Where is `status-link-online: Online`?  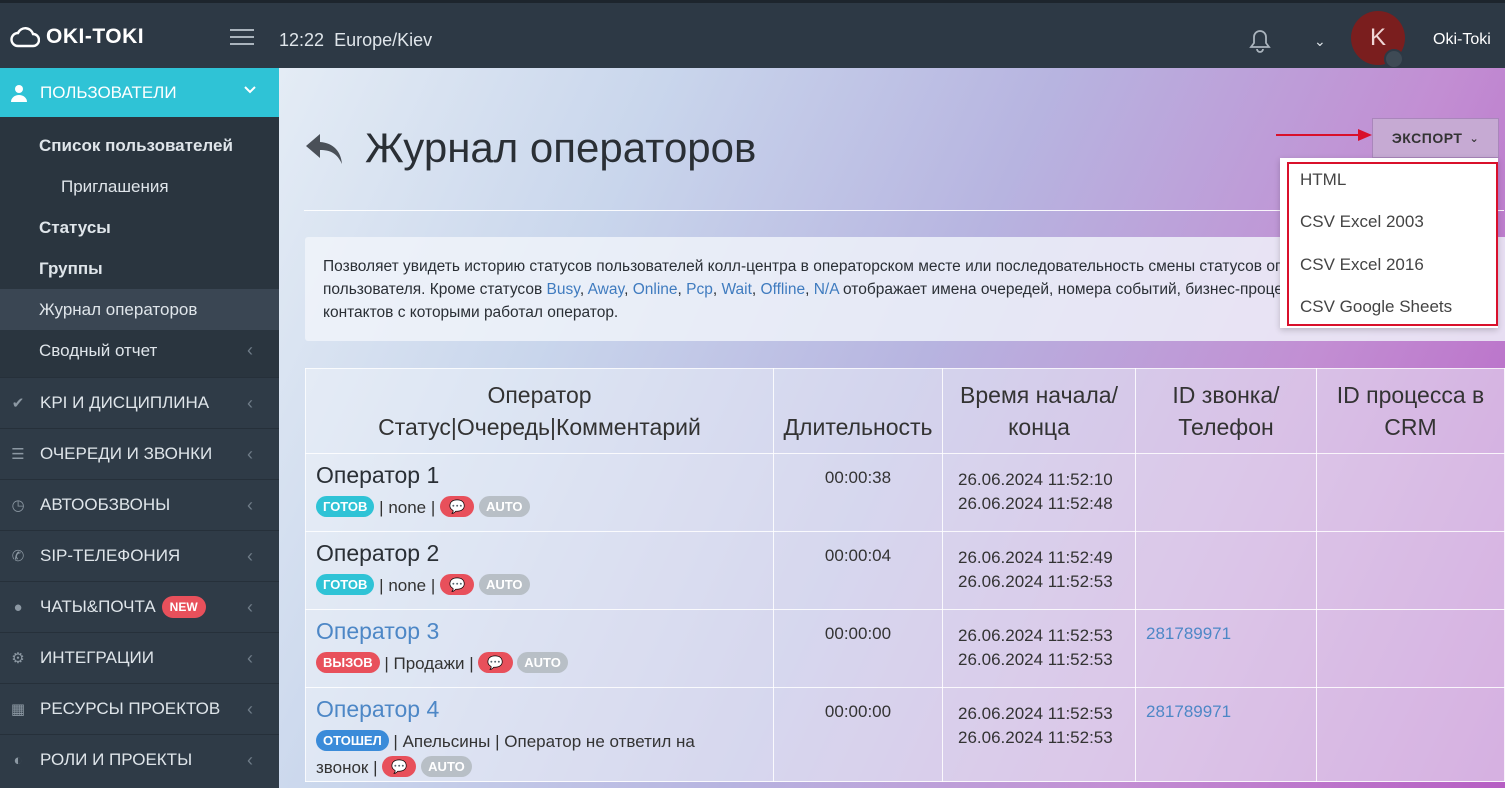
status-link-online: Online is located at coordinates (655, 289).